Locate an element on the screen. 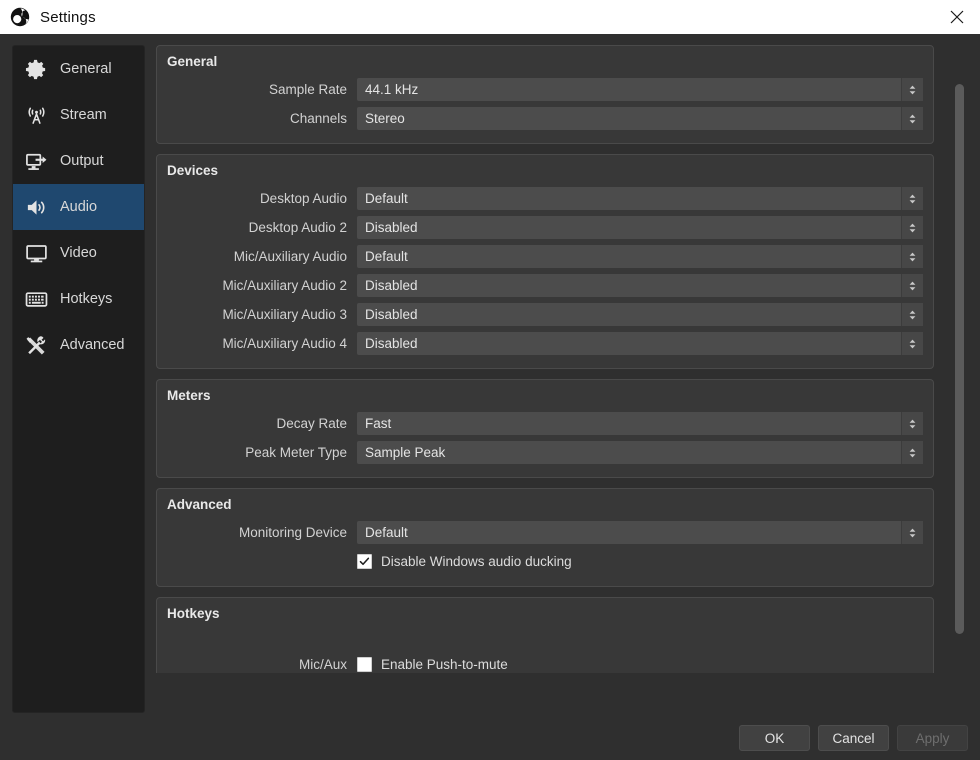 This screenshot has width=980, height=760. row-mic-aux-audio-2: Mic/Auxiliary Audio 2 Disabled is located at coordinates (545, 285).